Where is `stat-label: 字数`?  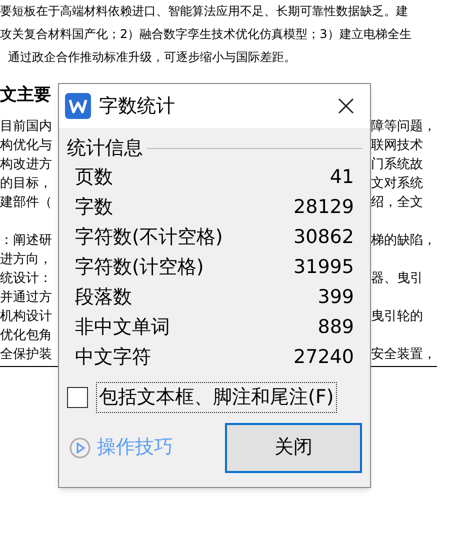
stat-label: 字数 is located at coordinates (94, 207).